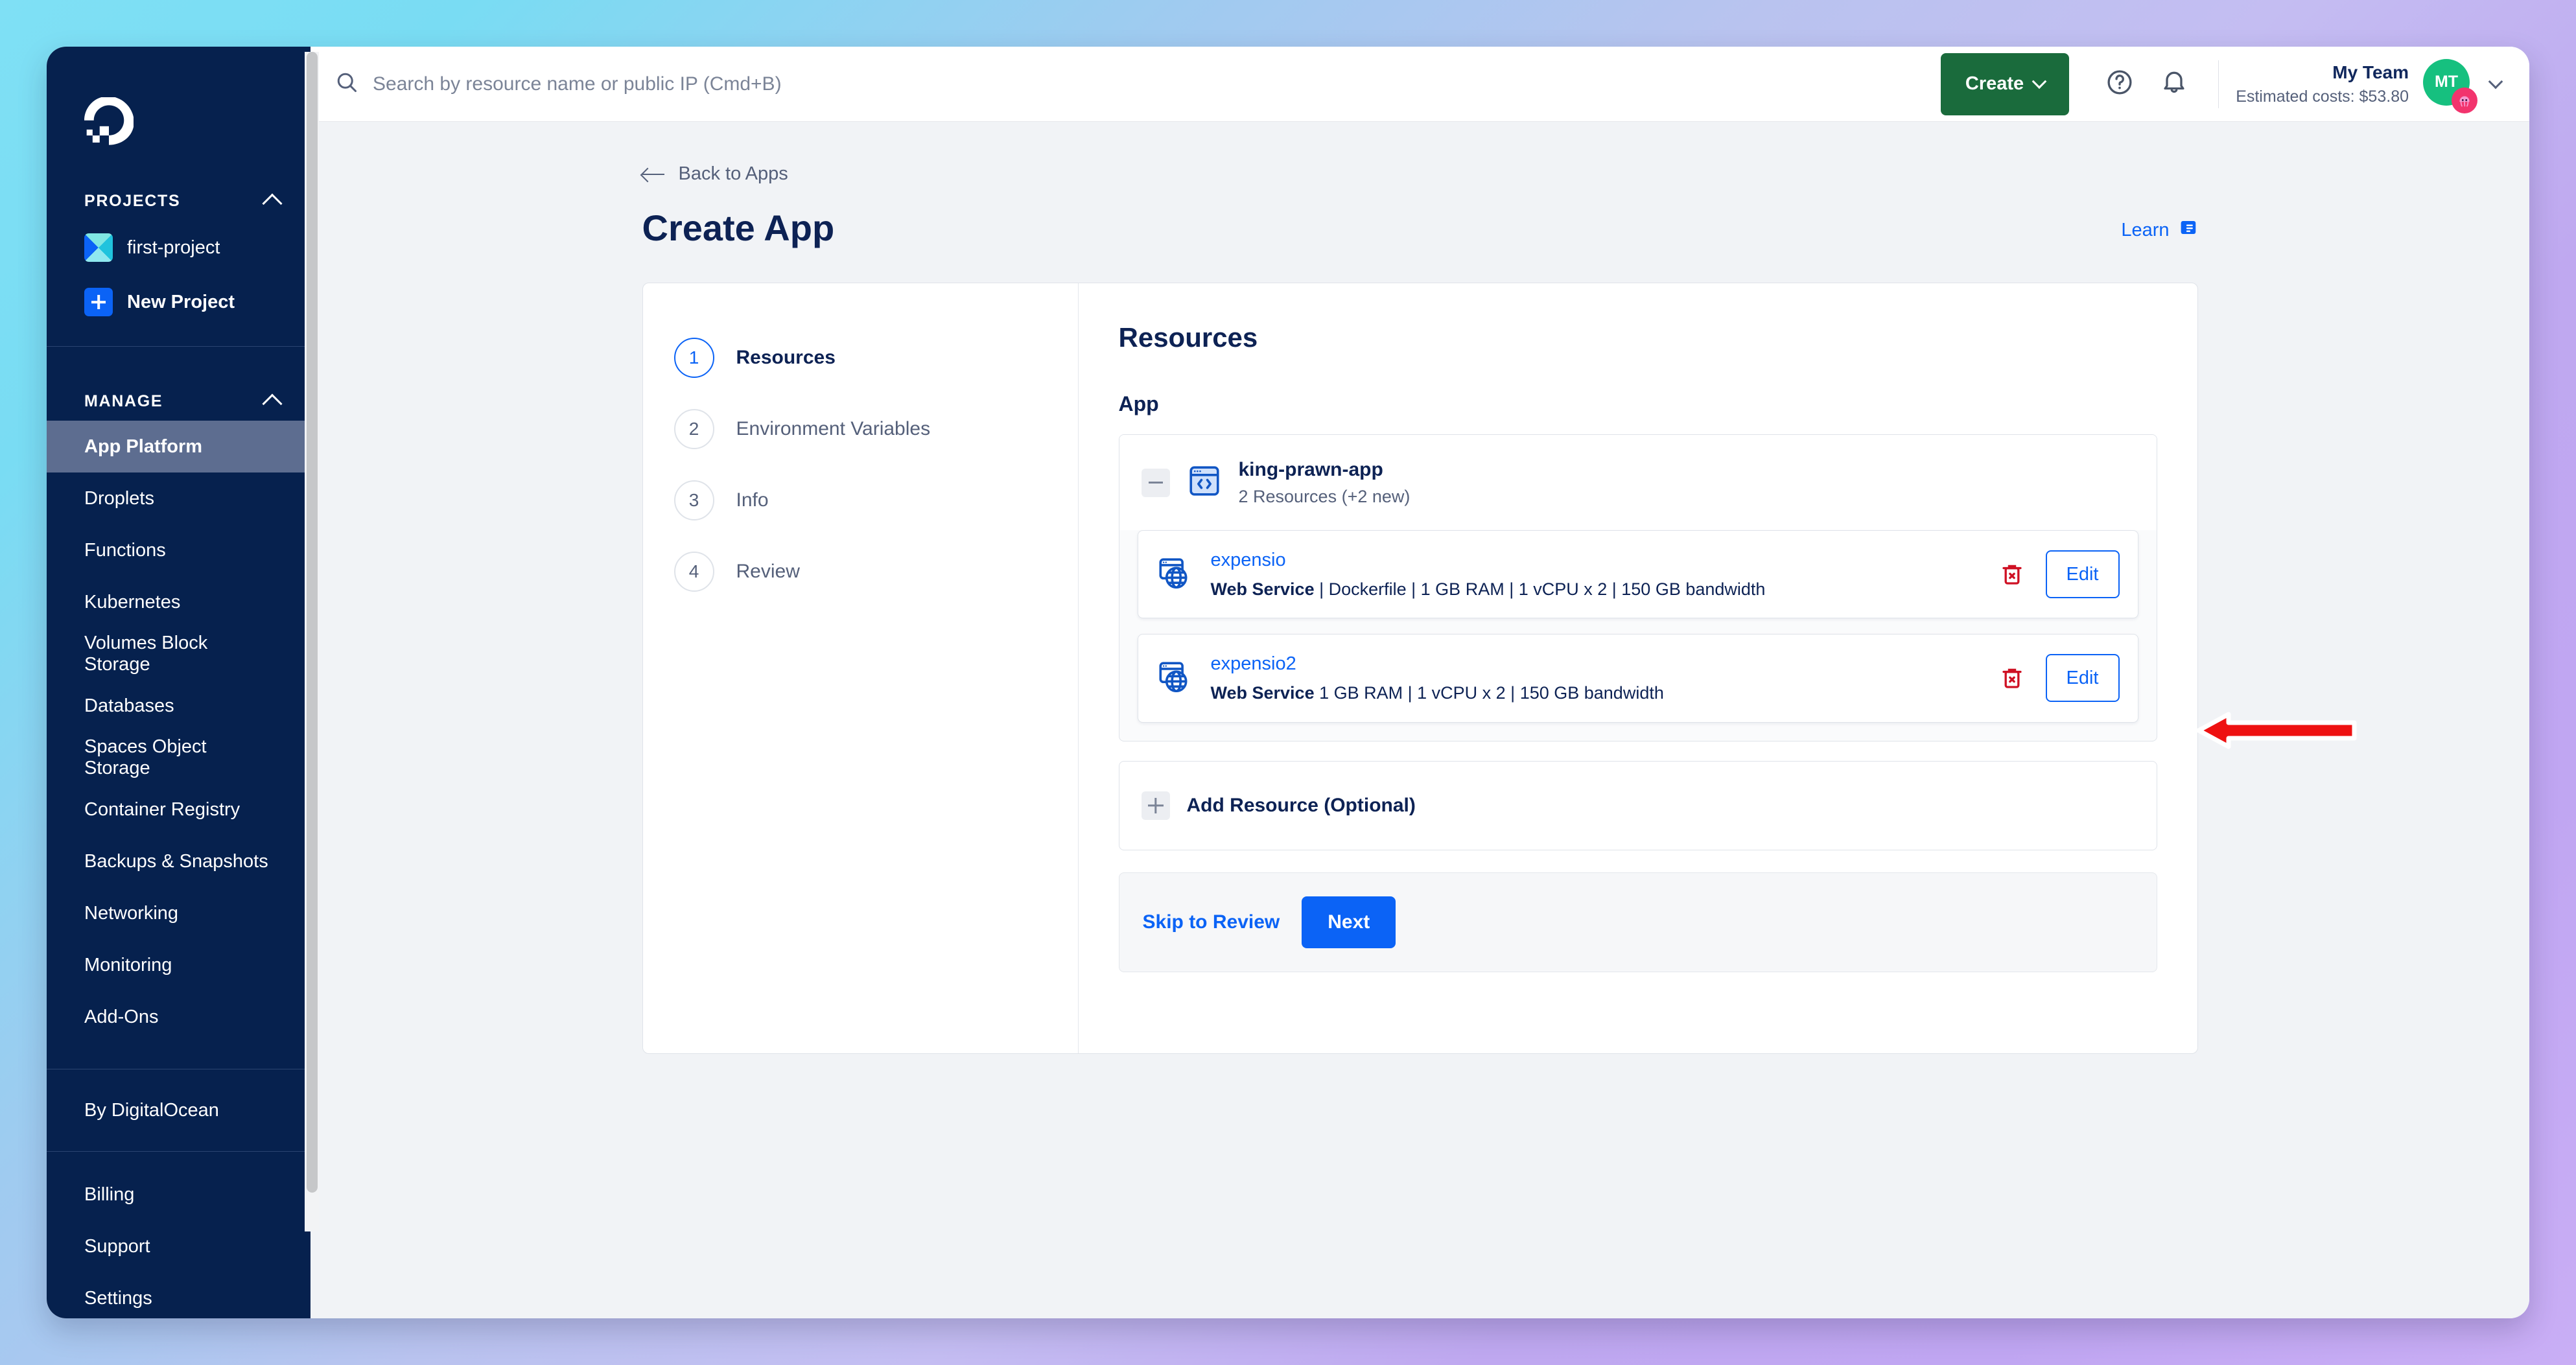 The image size is (2576, 1365). I want to click on search-container, so click(1138, 84).